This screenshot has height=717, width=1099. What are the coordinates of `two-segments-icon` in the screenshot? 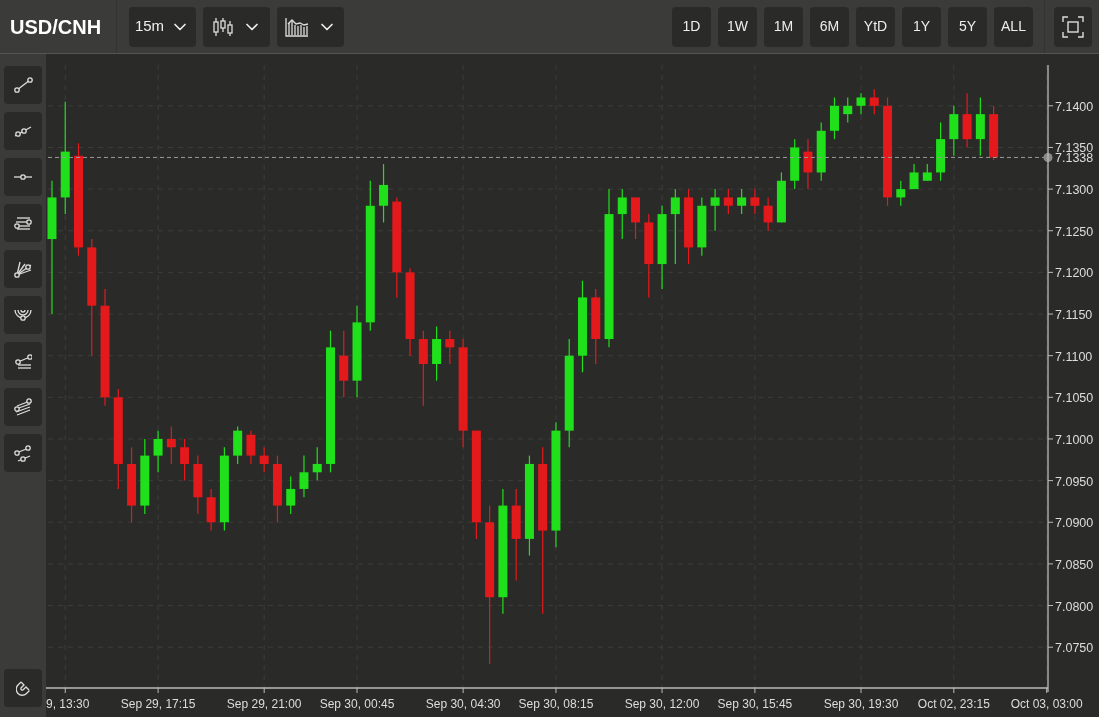 It's located at (23, 453).